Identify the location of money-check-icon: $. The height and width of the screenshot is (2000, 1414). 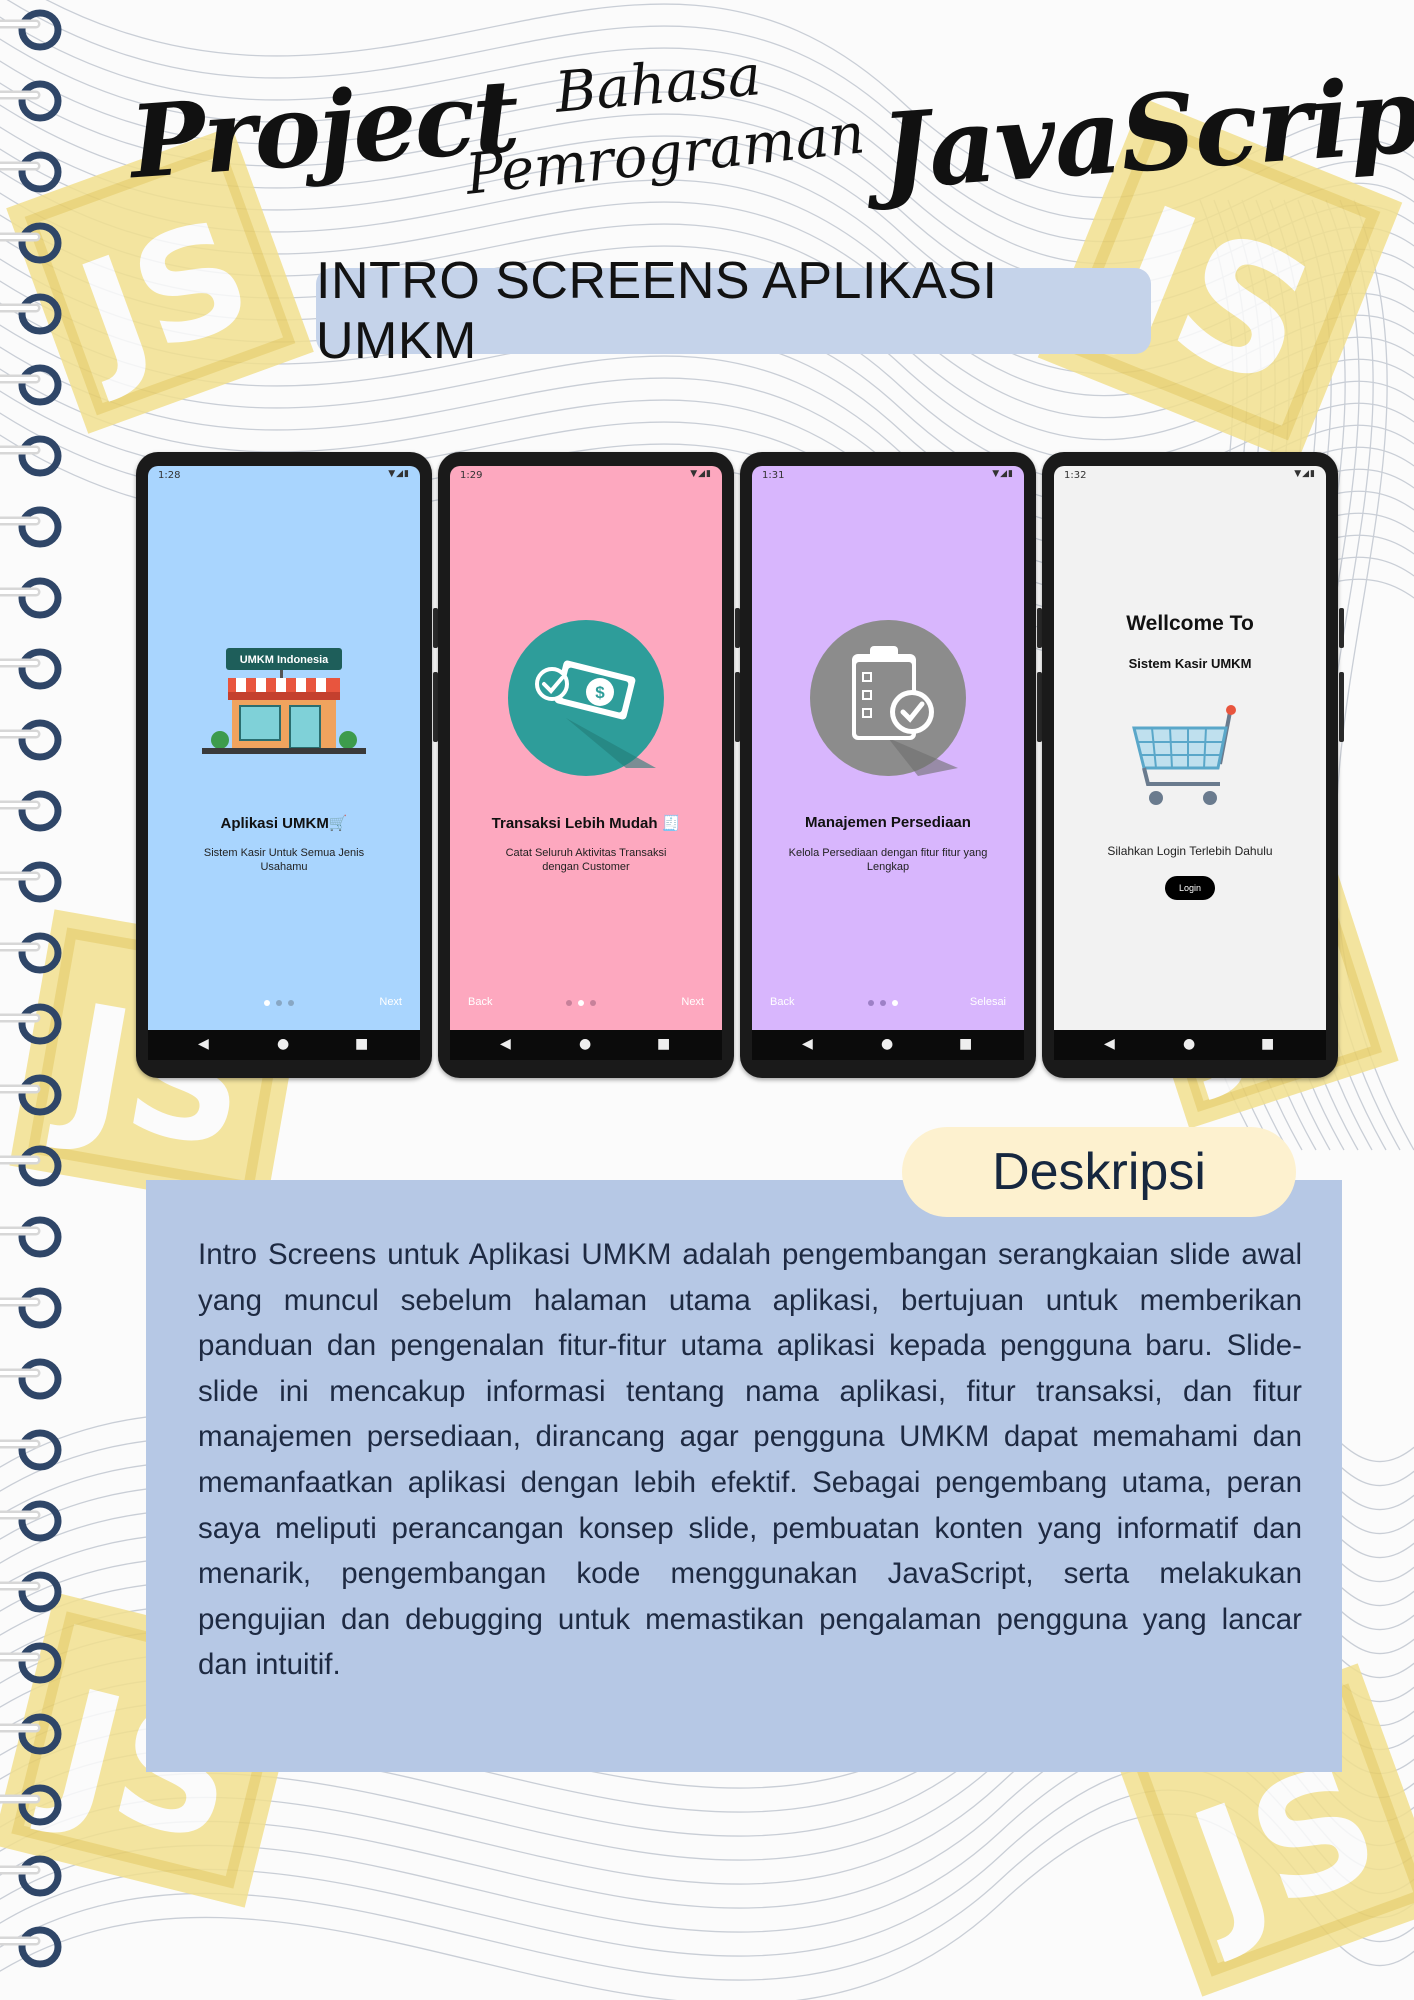
(586, 698).